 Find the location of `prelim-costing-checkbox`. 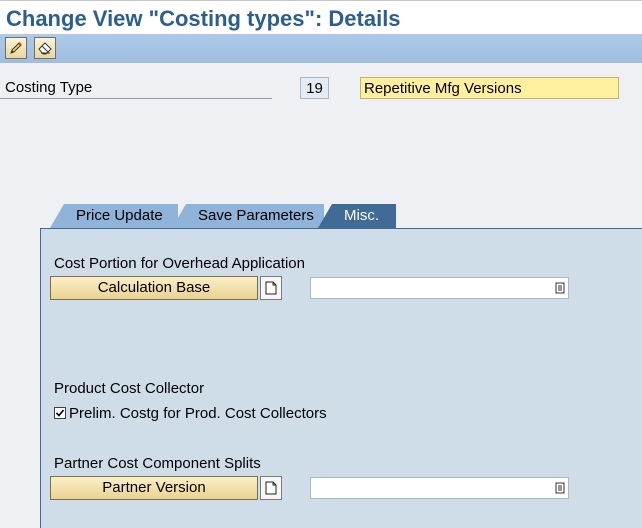

prelim-costing-checkbox is located at coordinates (60, 413).